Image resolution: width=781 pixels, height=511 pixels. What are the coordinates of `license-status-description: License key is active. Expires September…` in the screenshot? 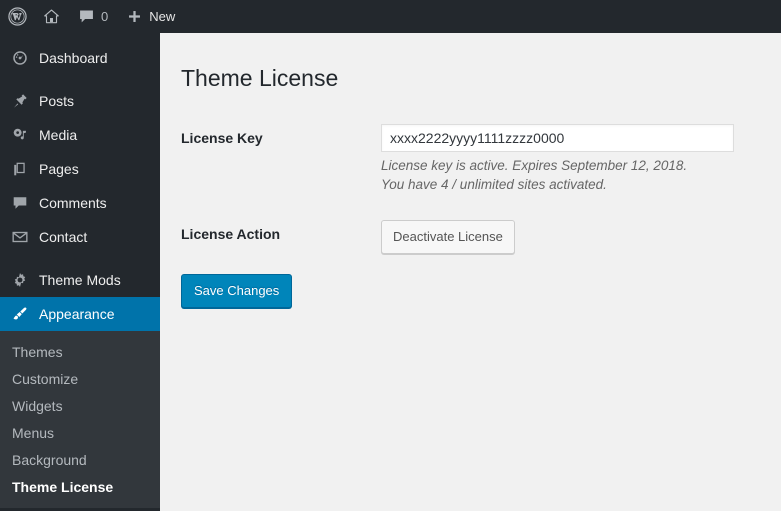 It's located at (566, 175).